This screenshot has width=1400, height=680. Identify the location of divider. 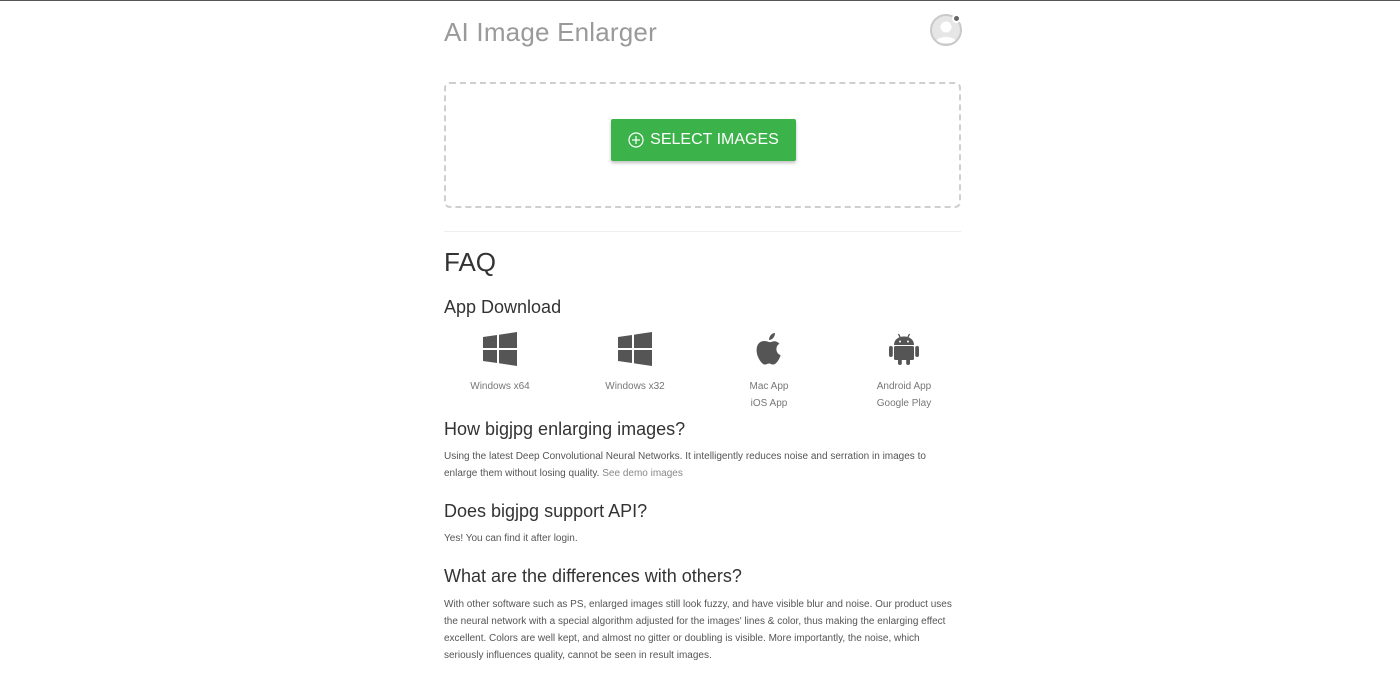
(702, 231).